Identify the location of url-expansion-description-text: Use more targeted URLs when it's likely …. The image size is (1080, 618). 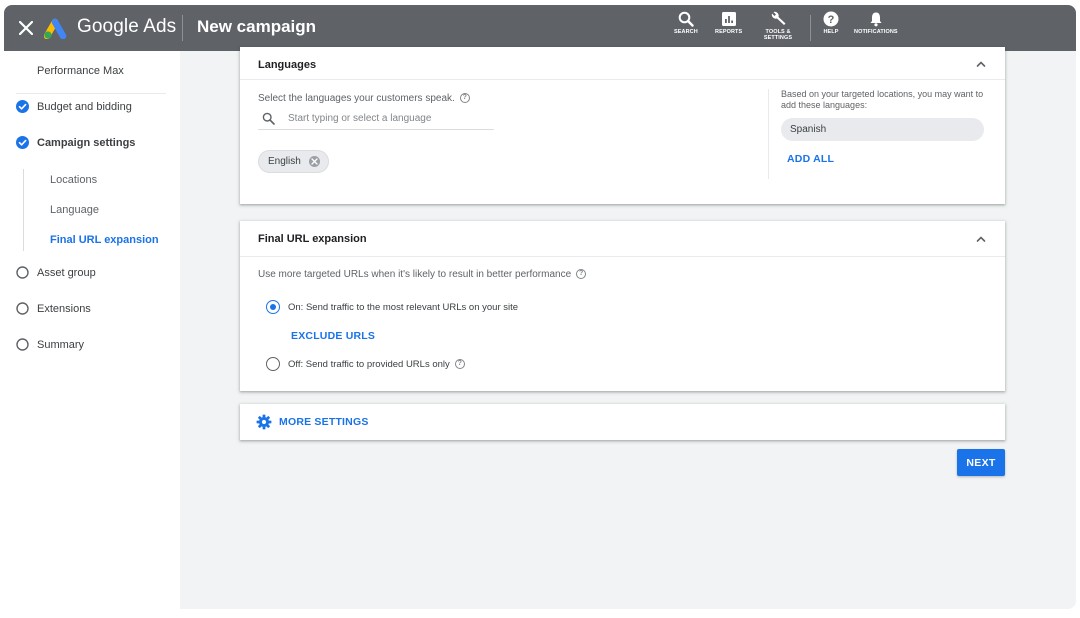
(415, 274).